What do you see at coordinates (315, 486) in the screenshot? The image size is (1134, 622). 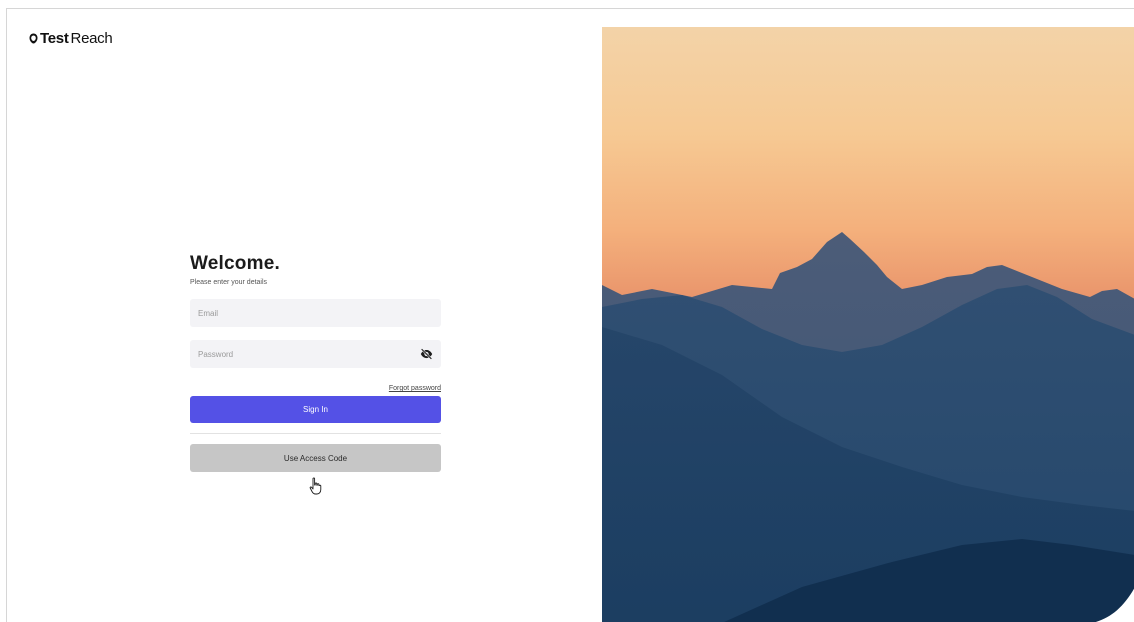 I see `pointer-cursor-icon` at bounding box center [315, 486].